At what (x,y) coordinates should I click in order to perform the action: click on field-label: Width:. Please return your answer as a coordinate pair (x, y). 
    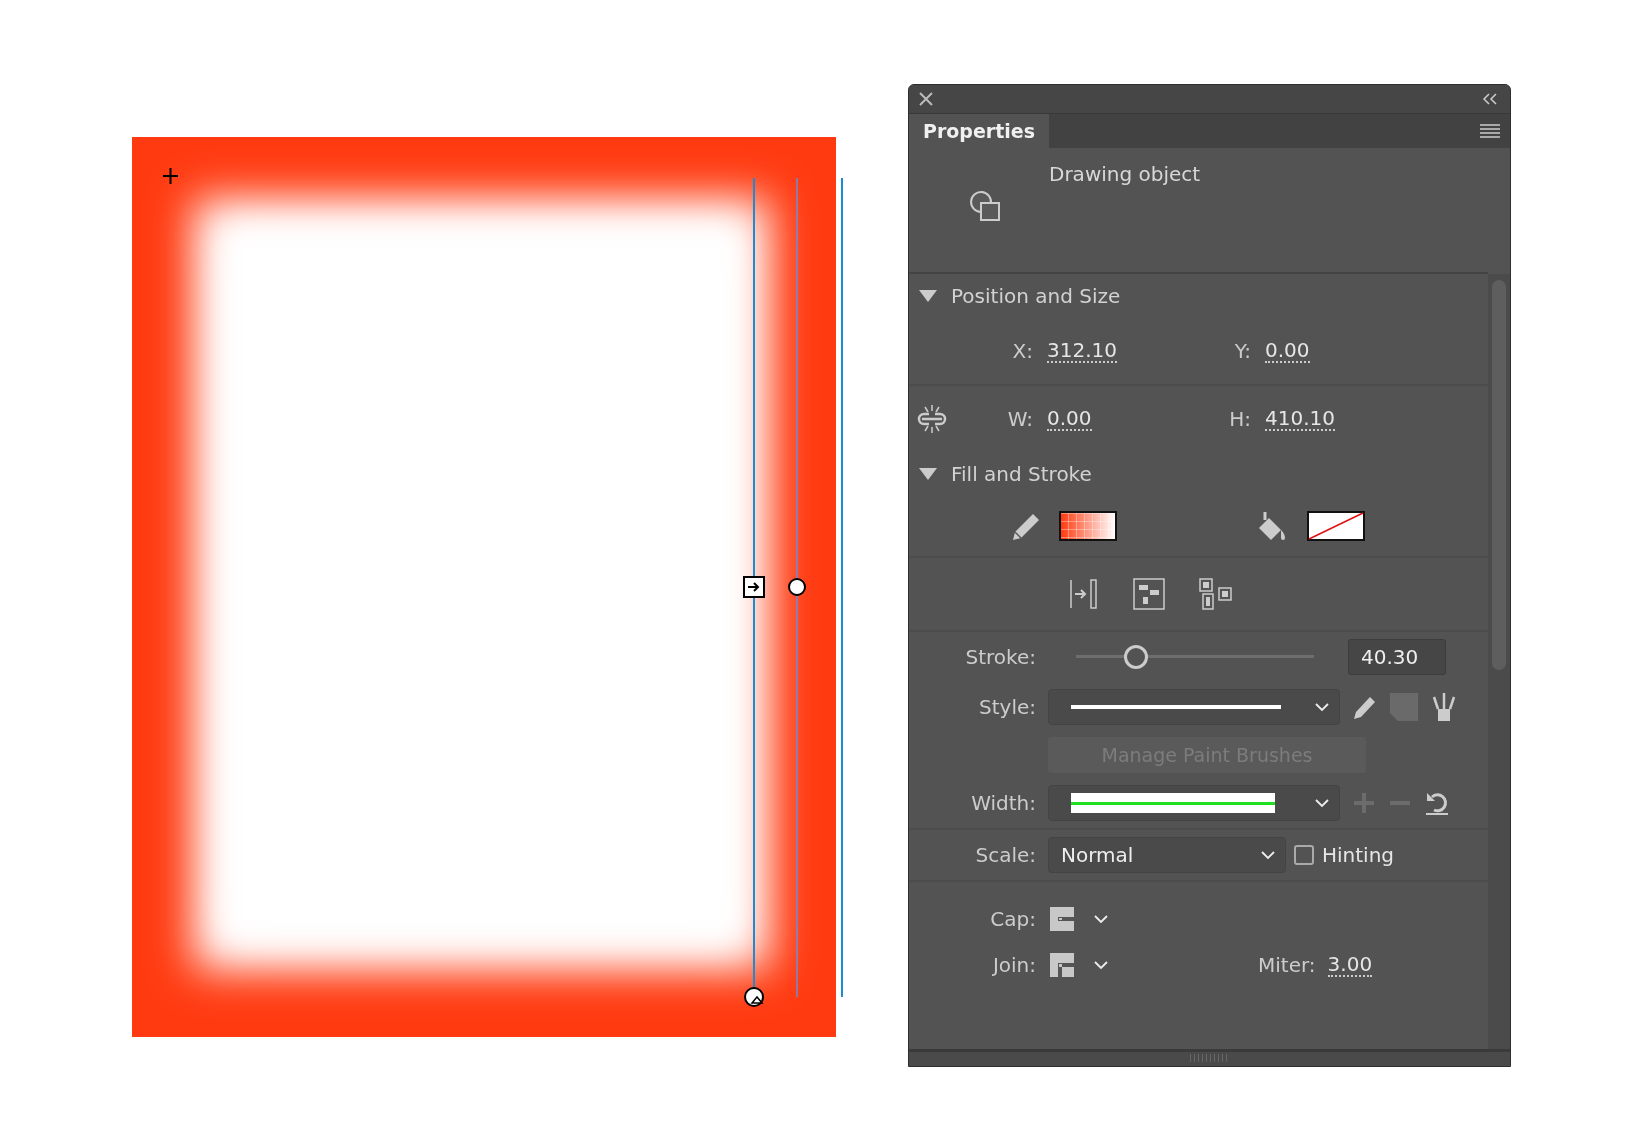
    Looking at the image, I should click on (1003, 803).